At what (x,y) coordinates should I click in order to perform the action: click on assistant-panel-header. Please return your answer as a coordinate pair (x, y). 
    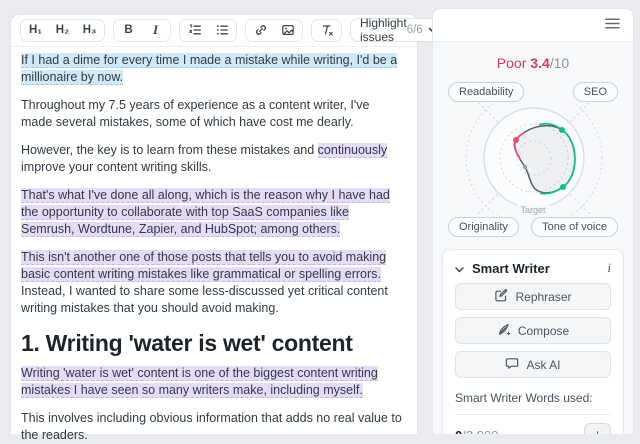
    Looking at the image, I should click on (533, 25).